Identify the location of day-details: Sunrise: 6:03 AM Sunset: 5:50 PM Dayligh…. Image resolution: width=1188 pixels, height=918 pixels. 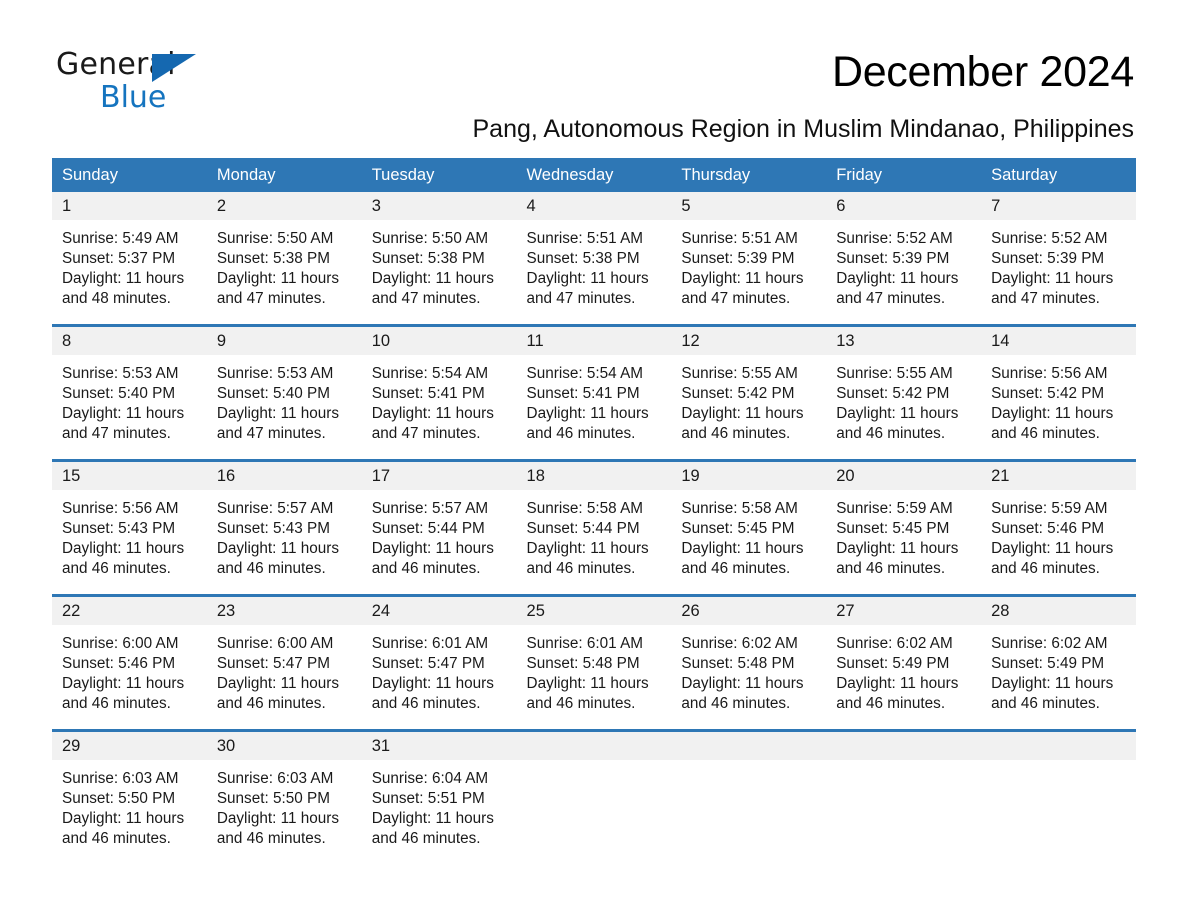
(129, 804).